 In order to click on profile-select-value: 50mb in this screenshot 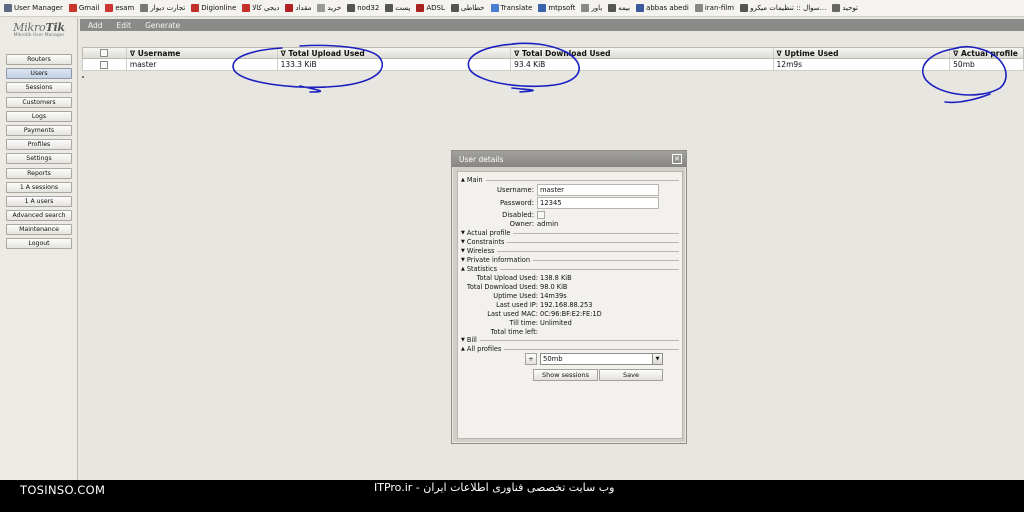, I will do `click(553, 359)`.